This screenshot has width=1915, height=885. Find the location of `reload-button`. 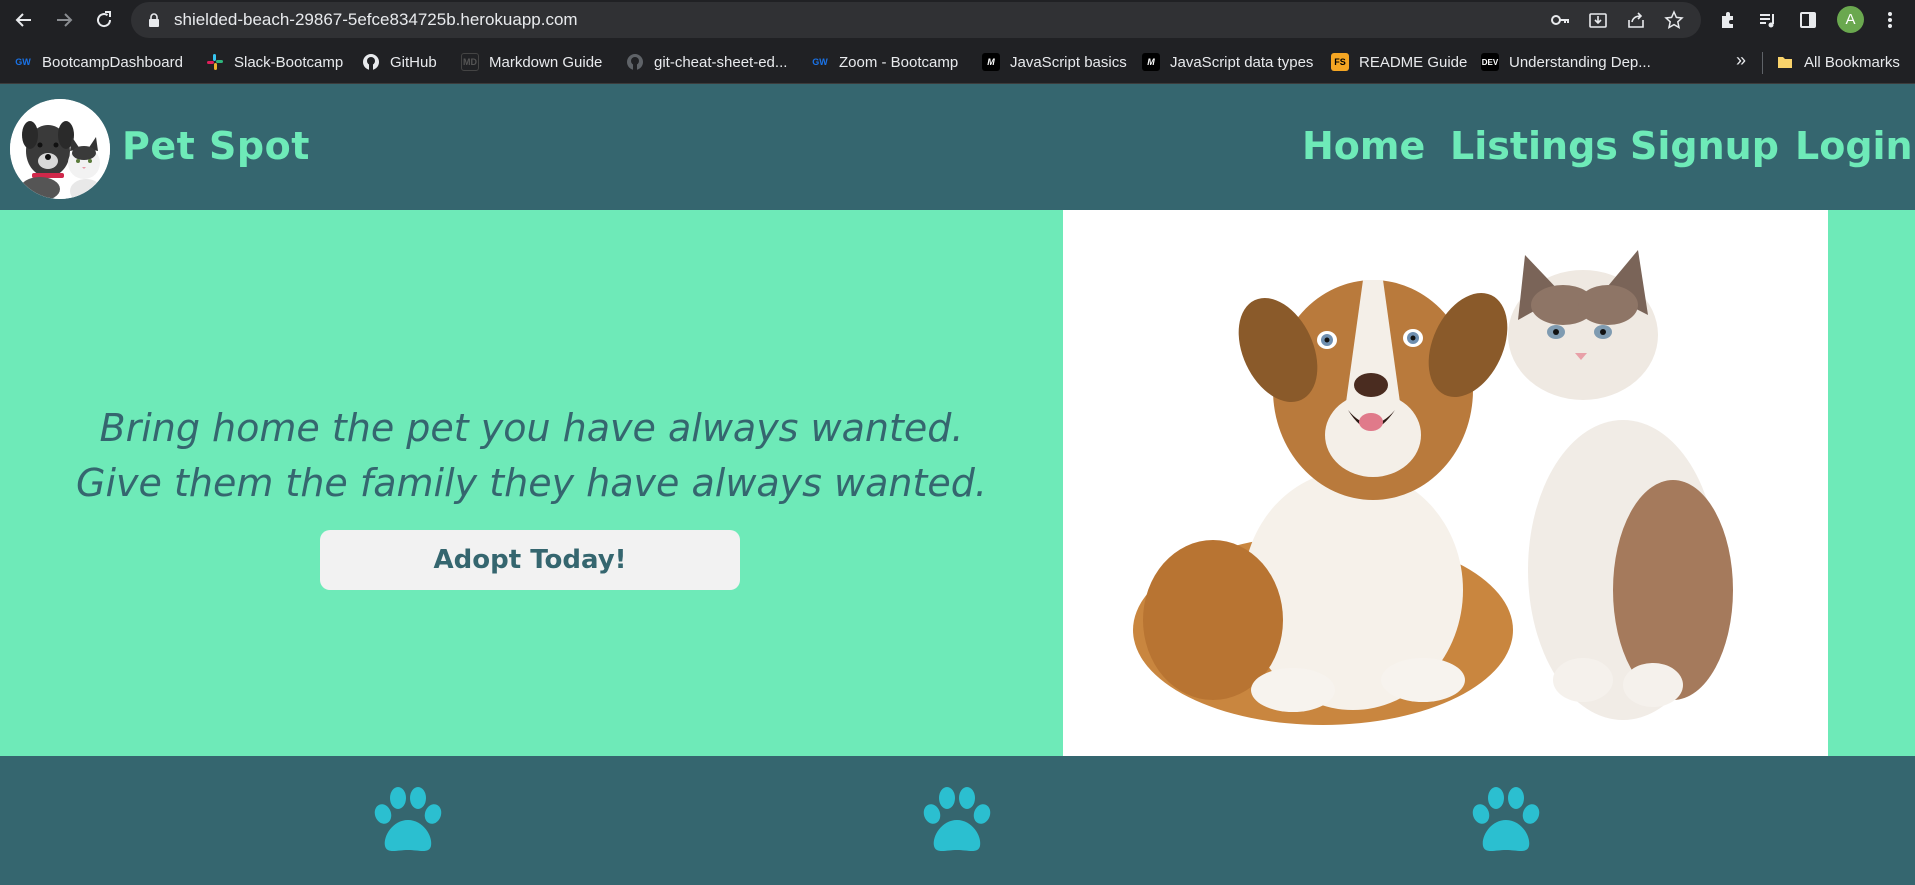

reload-button is located at coordinates (104, 20).